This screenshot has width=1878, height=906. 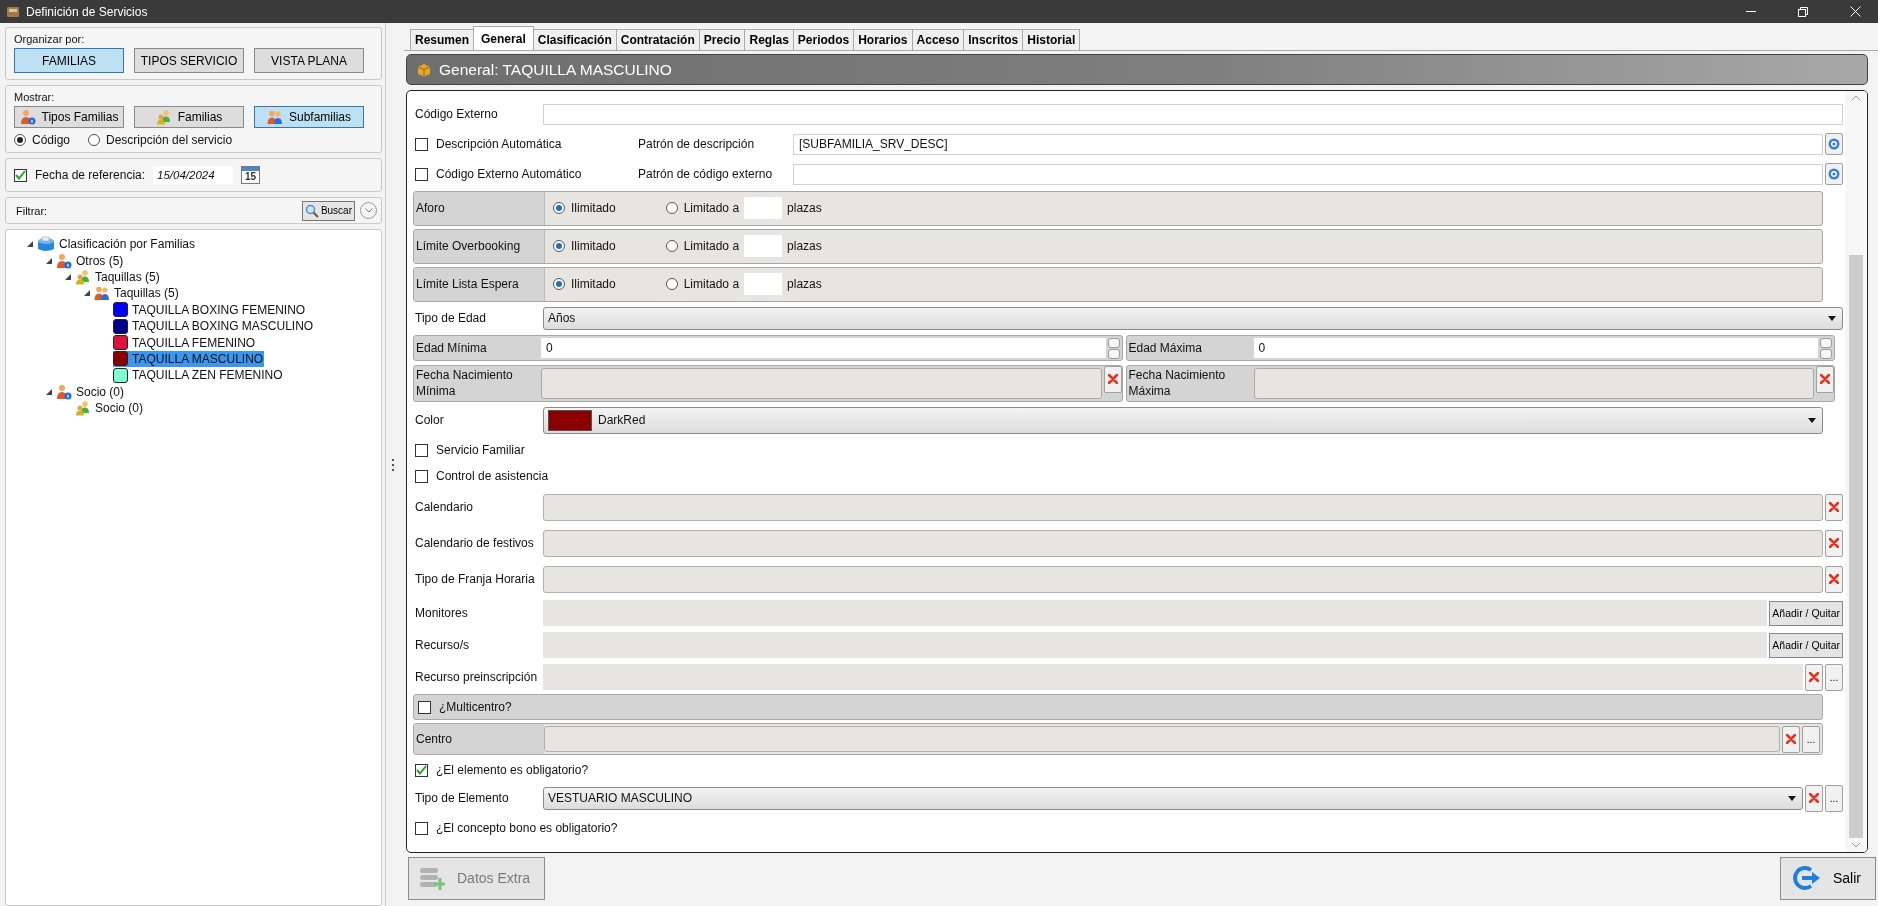 I want to click on tree-item: TAQUILLA BOXING MASCULINO, so click(x=214, y=326).